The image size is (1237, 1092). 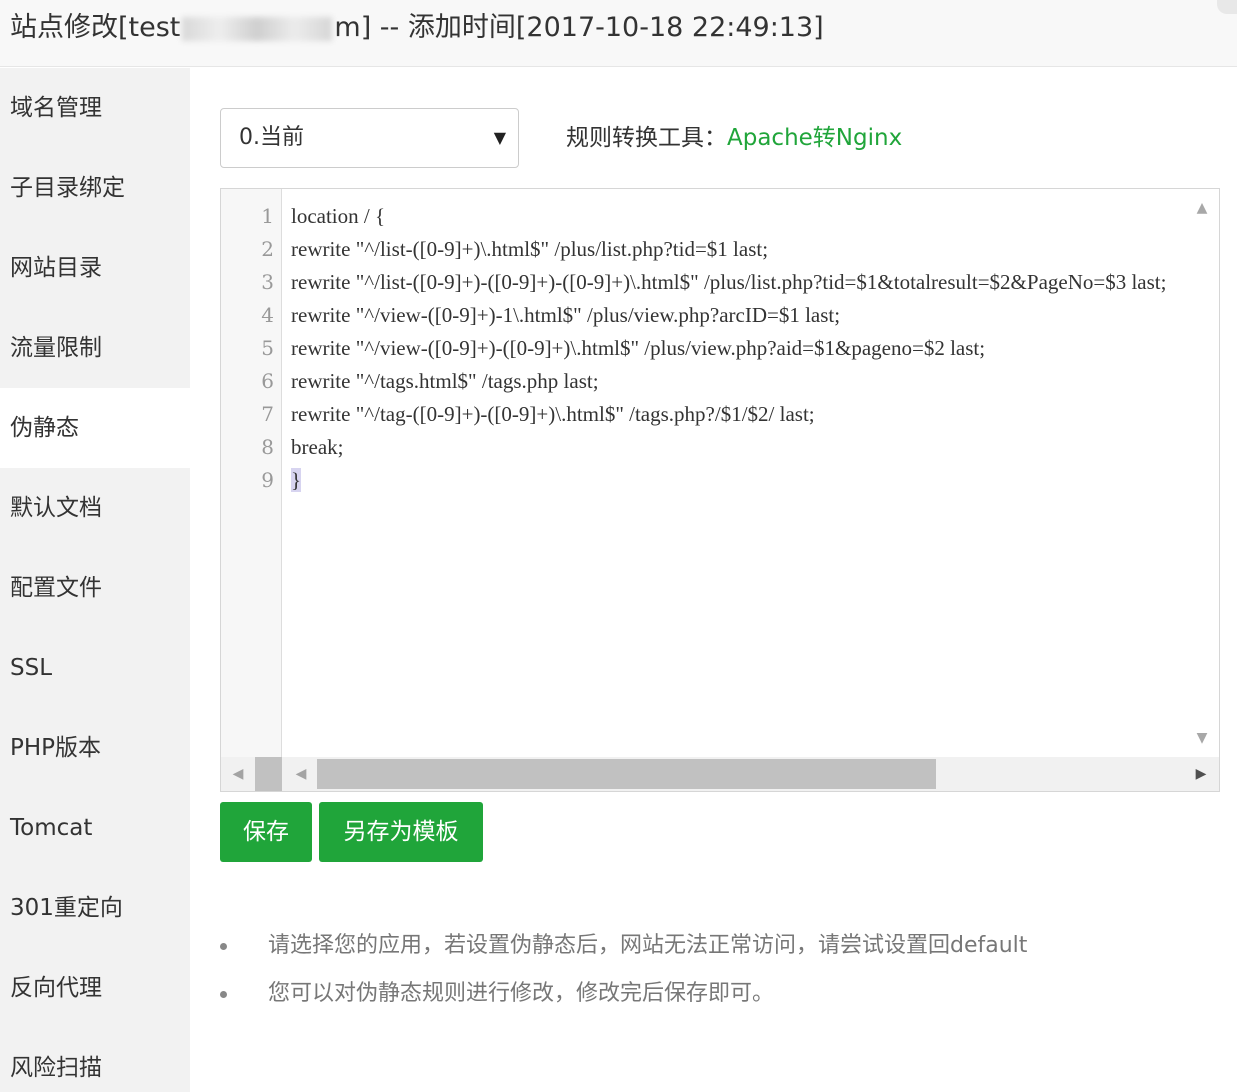 I want to click on line-number: 2, so click(x=267, y=249).